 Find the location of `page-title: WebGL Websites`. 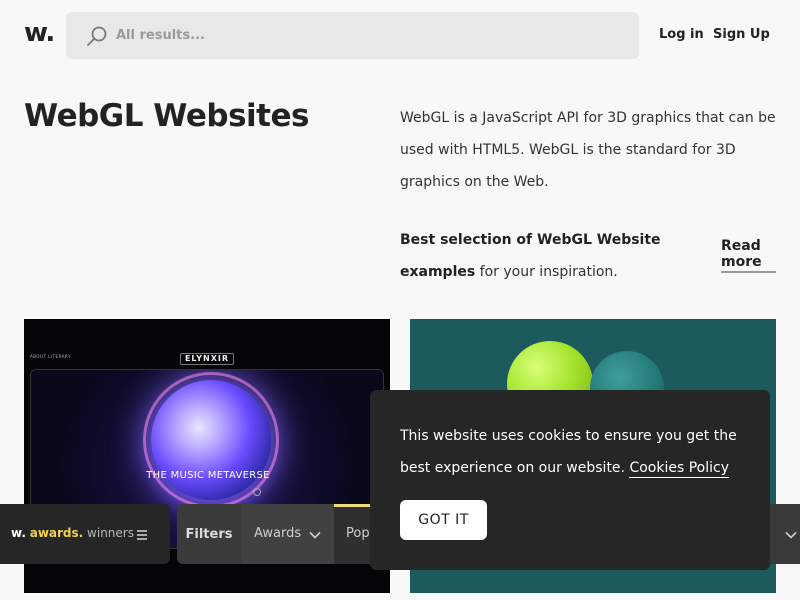

page-title: WebGL Websites is located at coordinates (166, 116).